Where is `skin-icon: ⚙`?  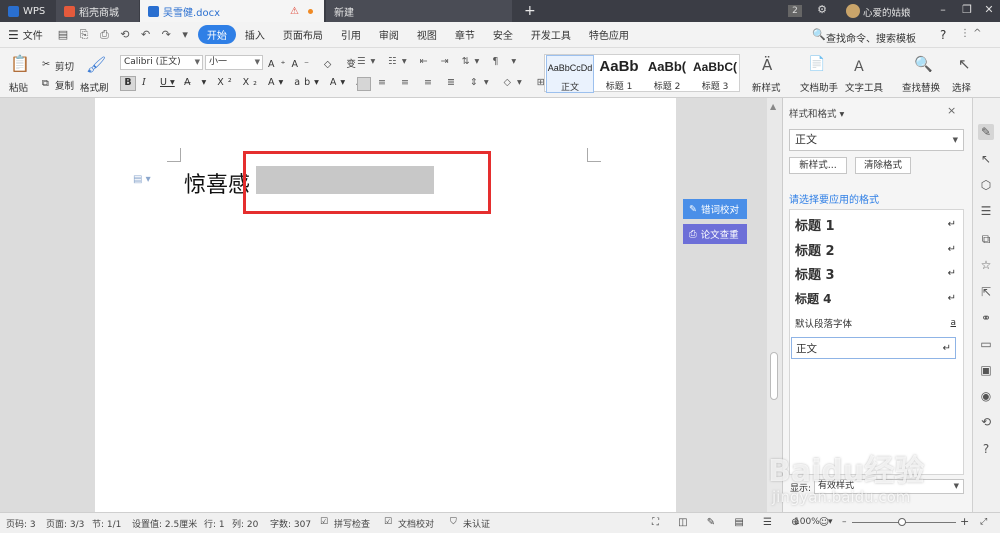 skin-icon: ⚙ is located at coordinates (822, 10).